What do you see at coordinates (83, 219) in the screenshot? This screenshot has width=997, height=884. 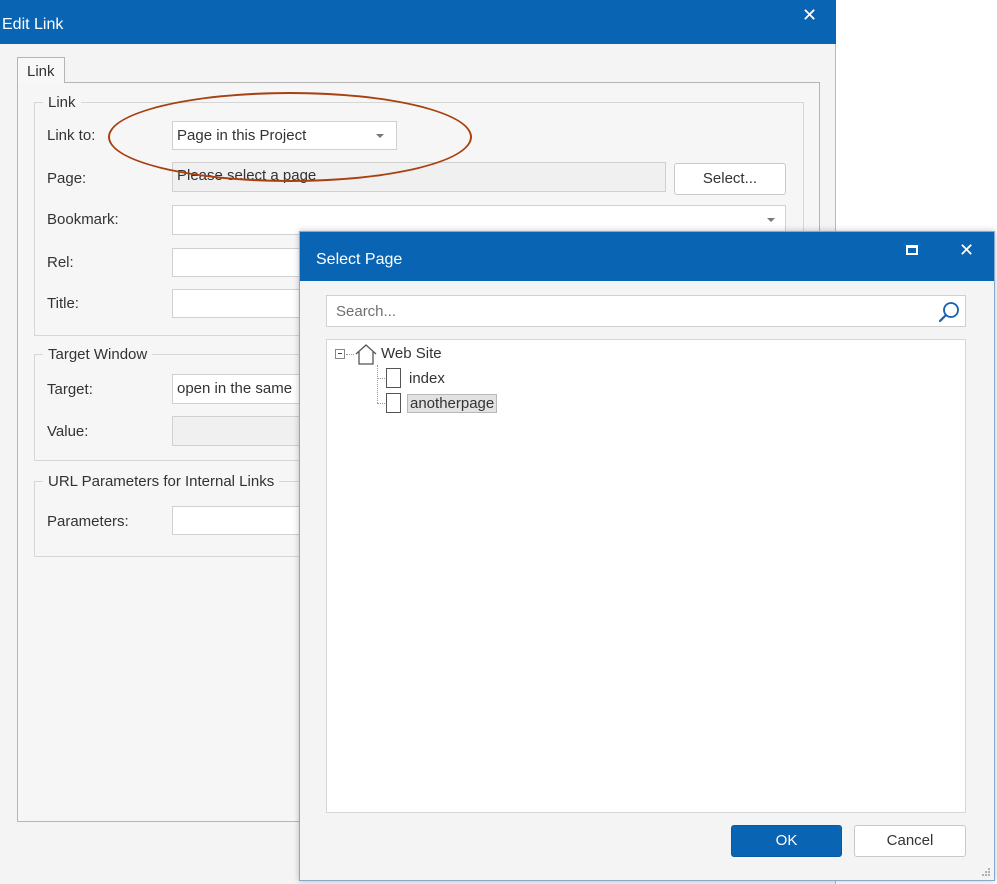 I see `bookmark-label: Bookmark:` at bounding box center [83, 219].